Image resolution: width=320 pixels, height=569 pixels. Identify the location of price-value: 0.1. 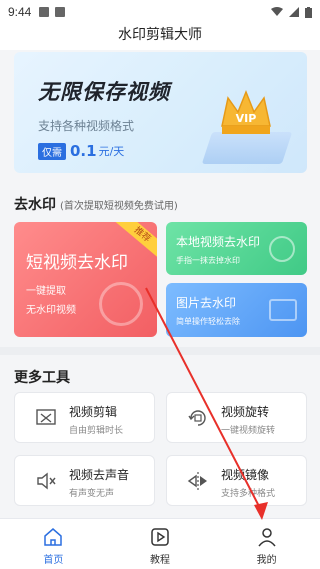
(83, 151).